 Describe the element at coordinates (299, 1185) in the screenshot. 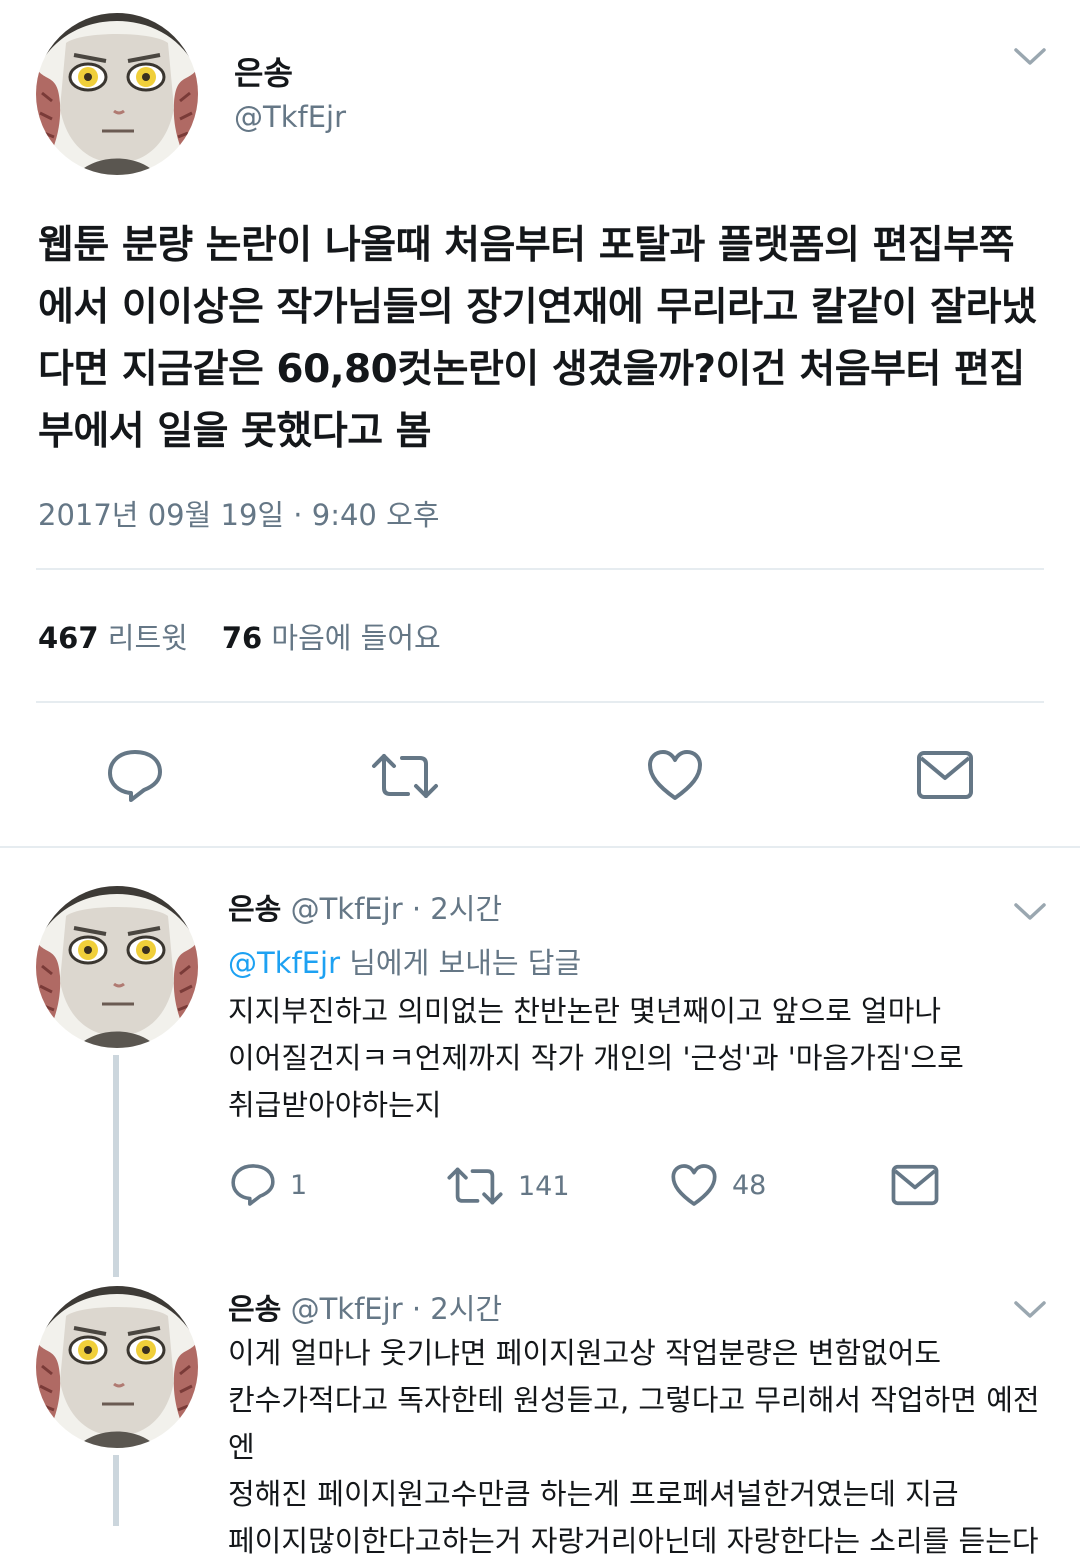

I see `reply-count: 1` at that location.